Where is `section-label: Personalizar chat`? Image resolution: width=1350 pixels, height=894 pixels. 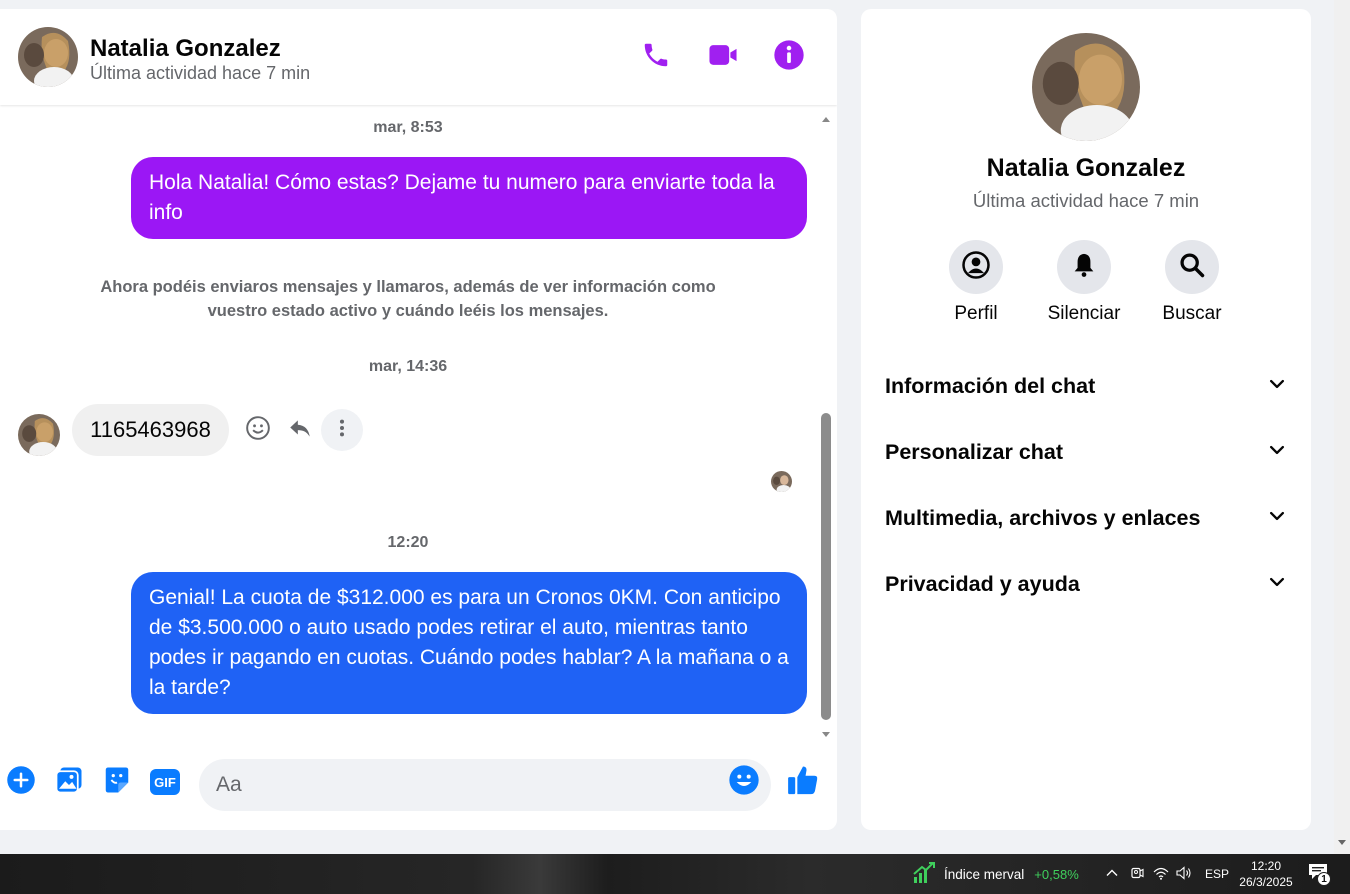
section-label: Personalizar chat is located at coordinates (974, 451).